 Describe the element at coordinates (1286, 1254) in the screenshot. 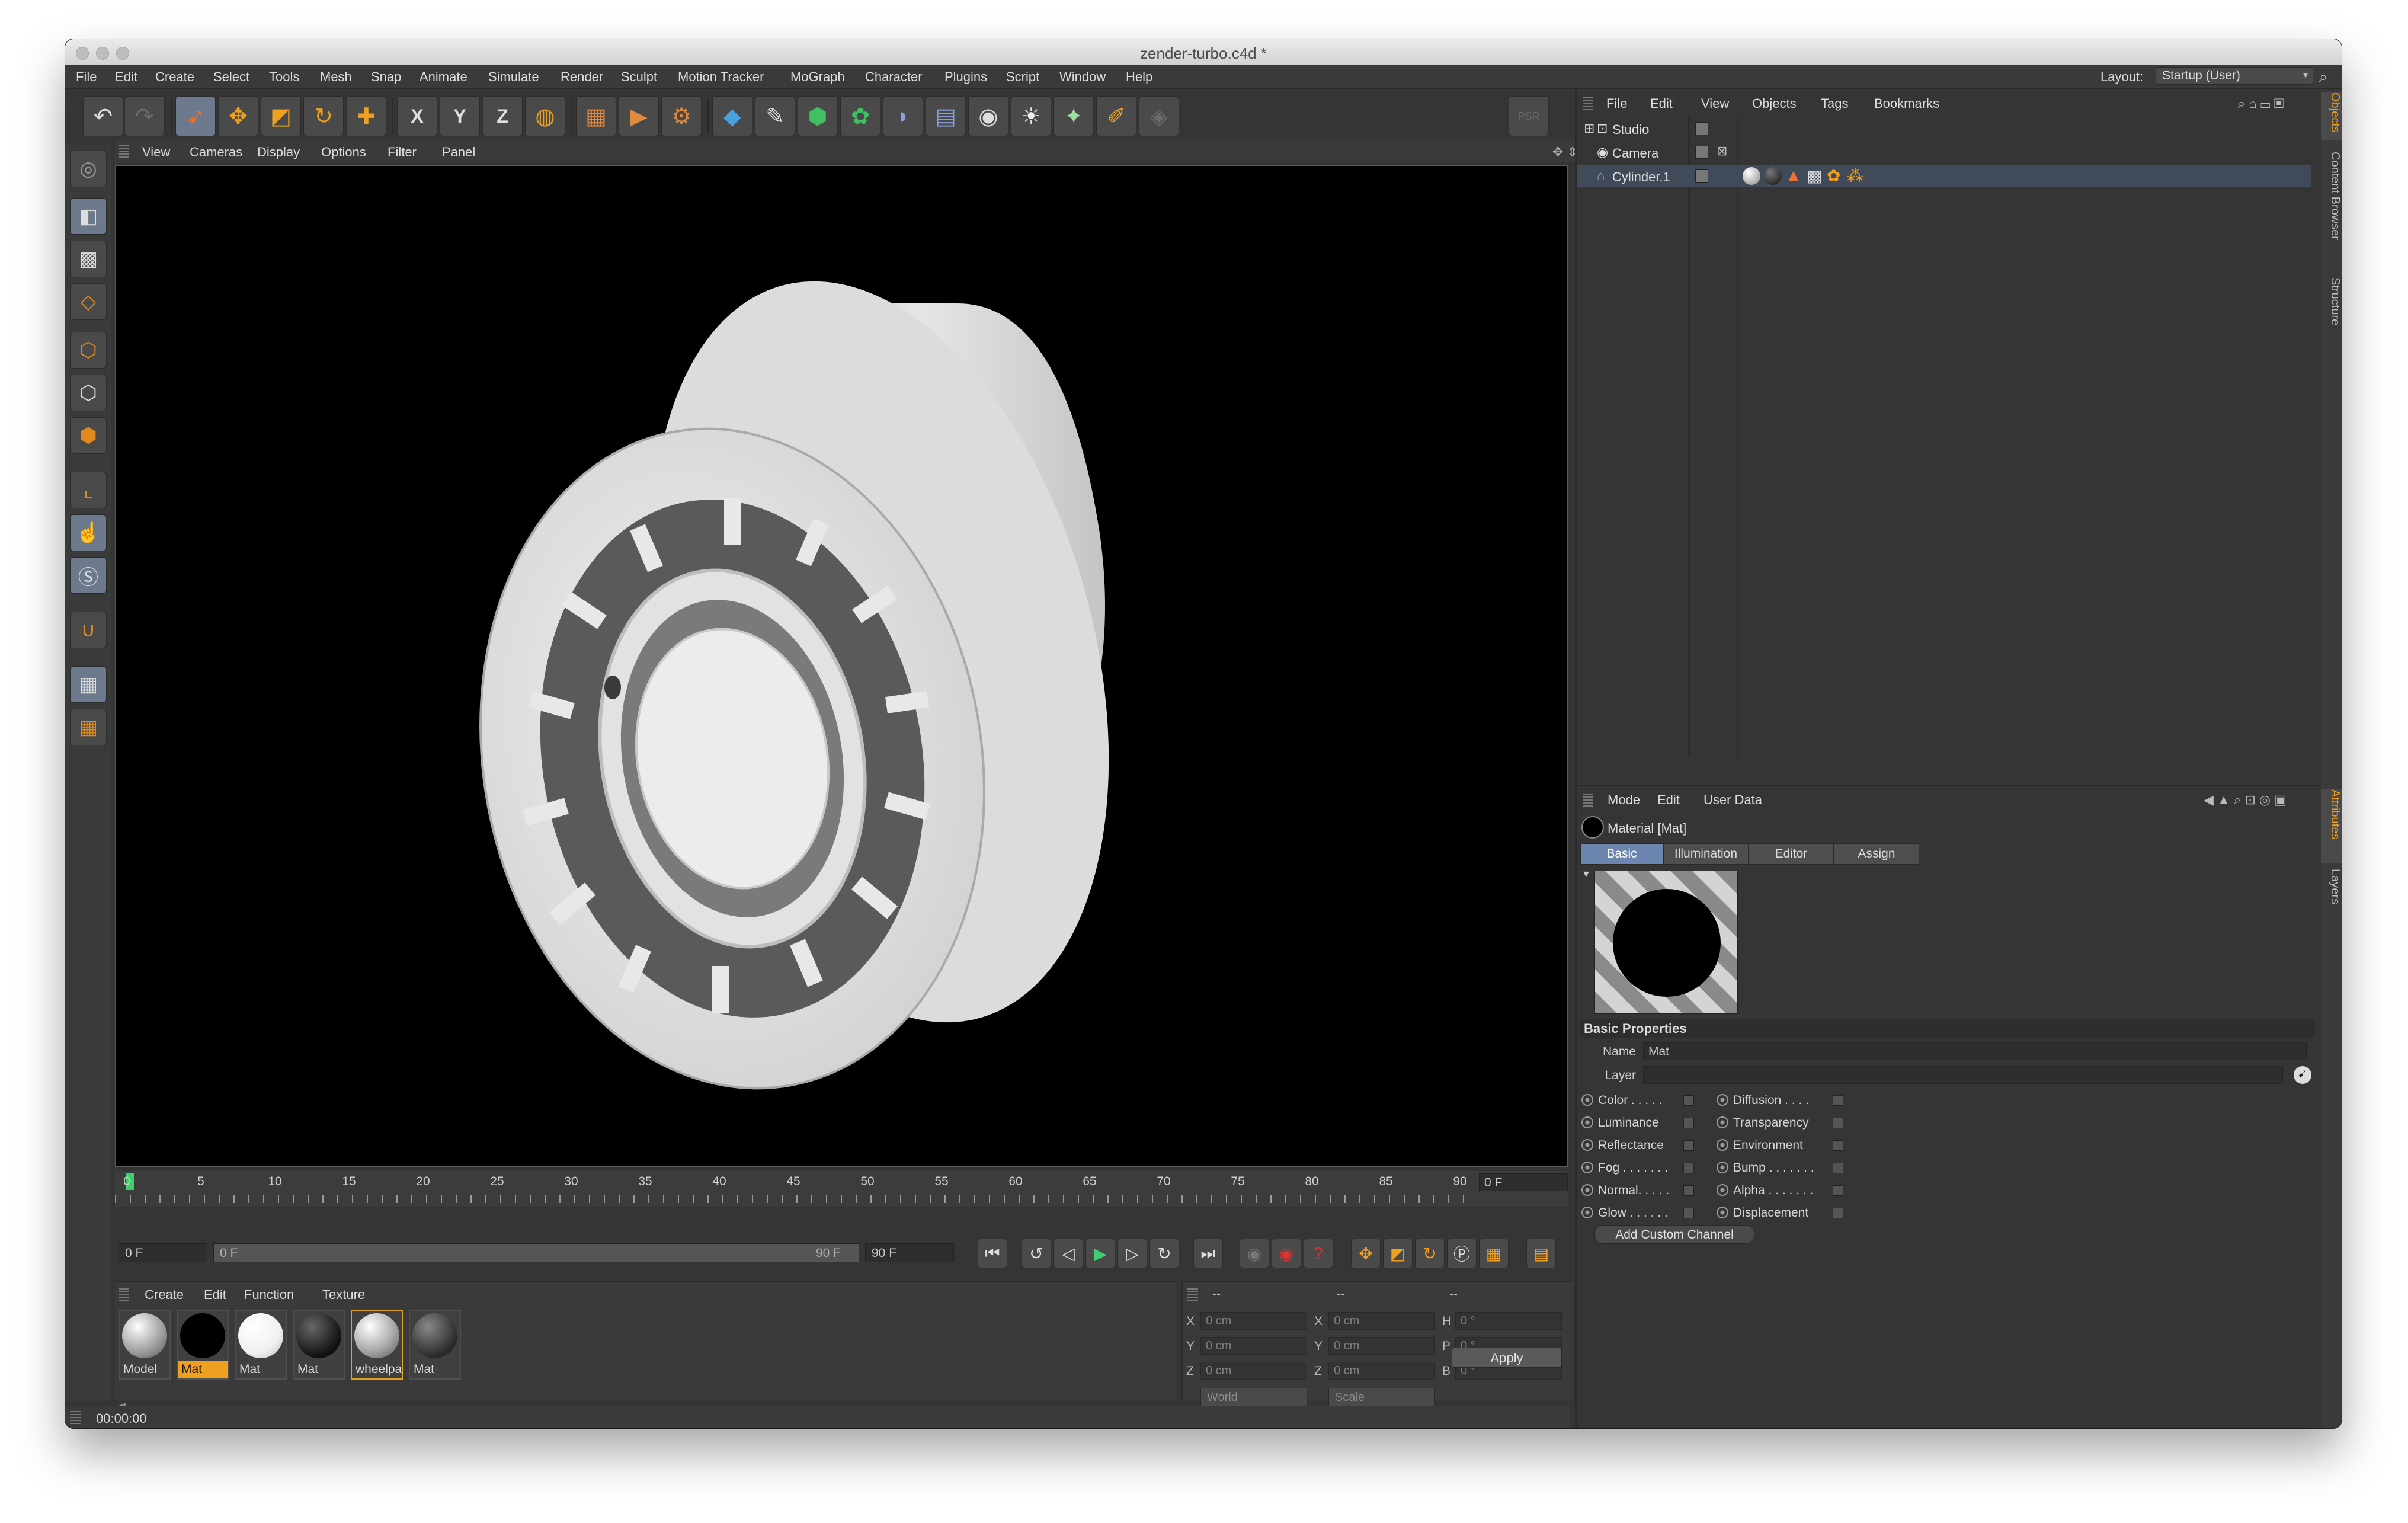

I see `autokey-icon: ◉` at that location.